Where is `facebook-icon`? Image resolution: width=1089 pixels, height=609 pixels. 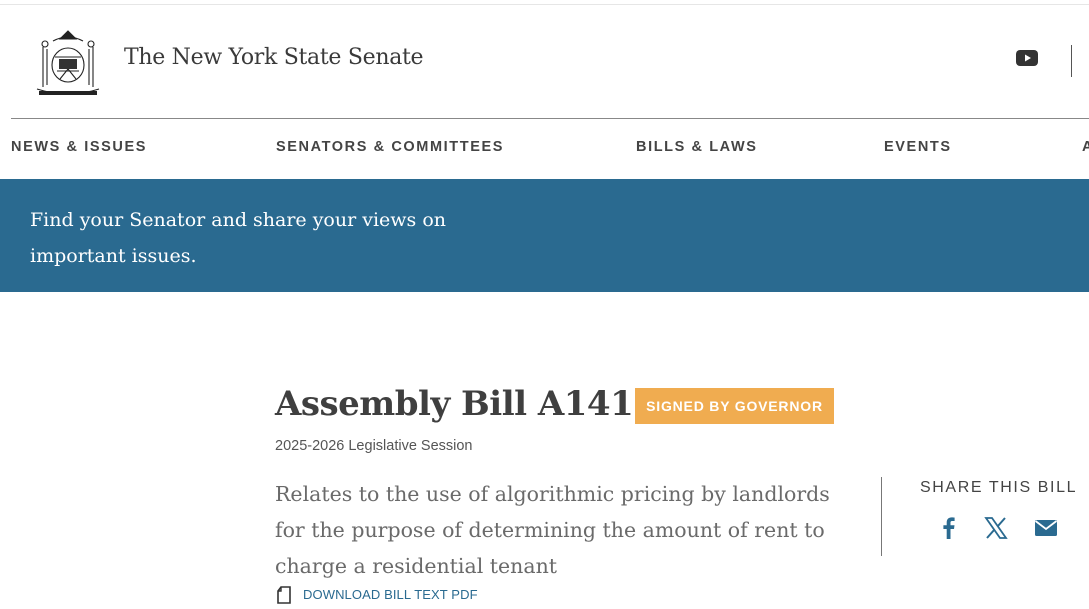 facebook-icon is located at coordinates (949, 528).